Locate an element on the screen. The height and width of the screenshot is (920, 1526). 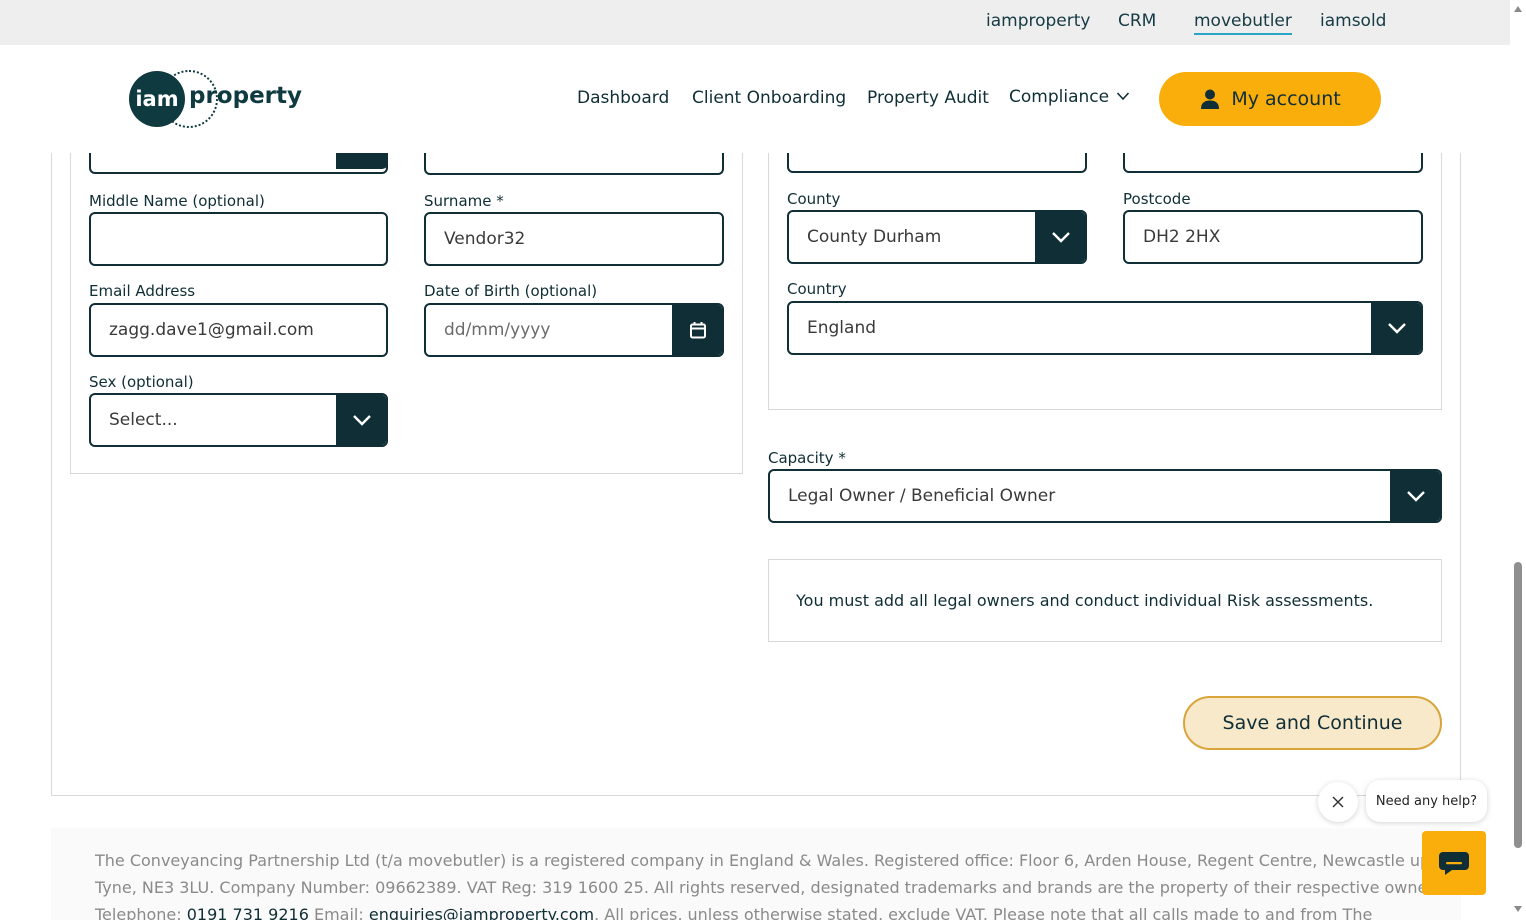
scroll-up-arrow-icon is located at coordinates (1518, 9).